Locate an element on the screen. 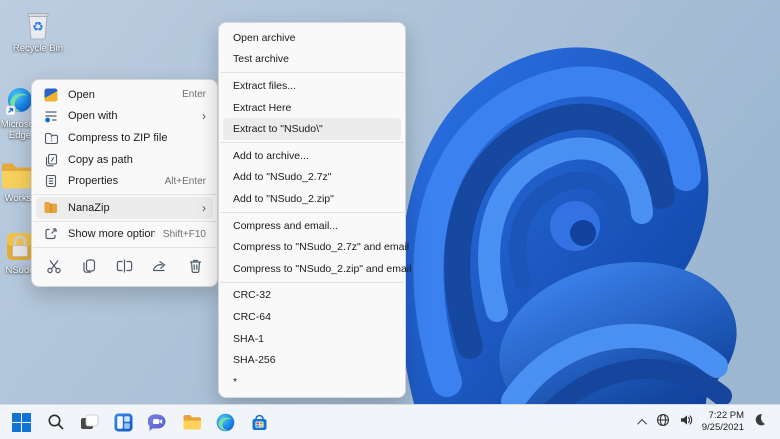  submenu-item-add-to-7z: Add to "NSudo_2.7z" is located at coordinates (312, 178).